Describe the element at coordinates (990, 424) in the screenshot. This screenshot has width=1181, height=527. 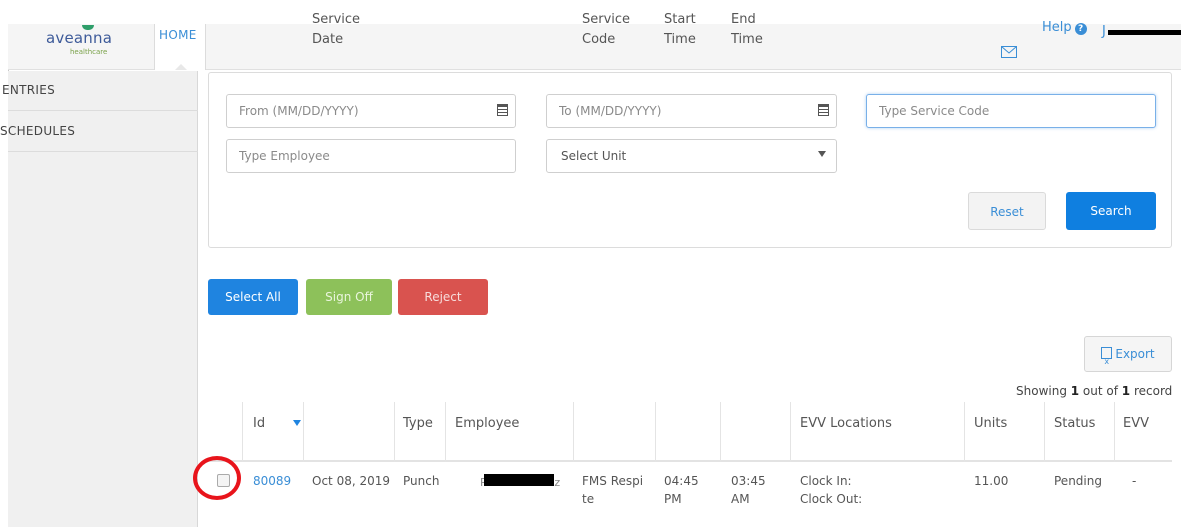
I see `column-header-units: Units` at that location.